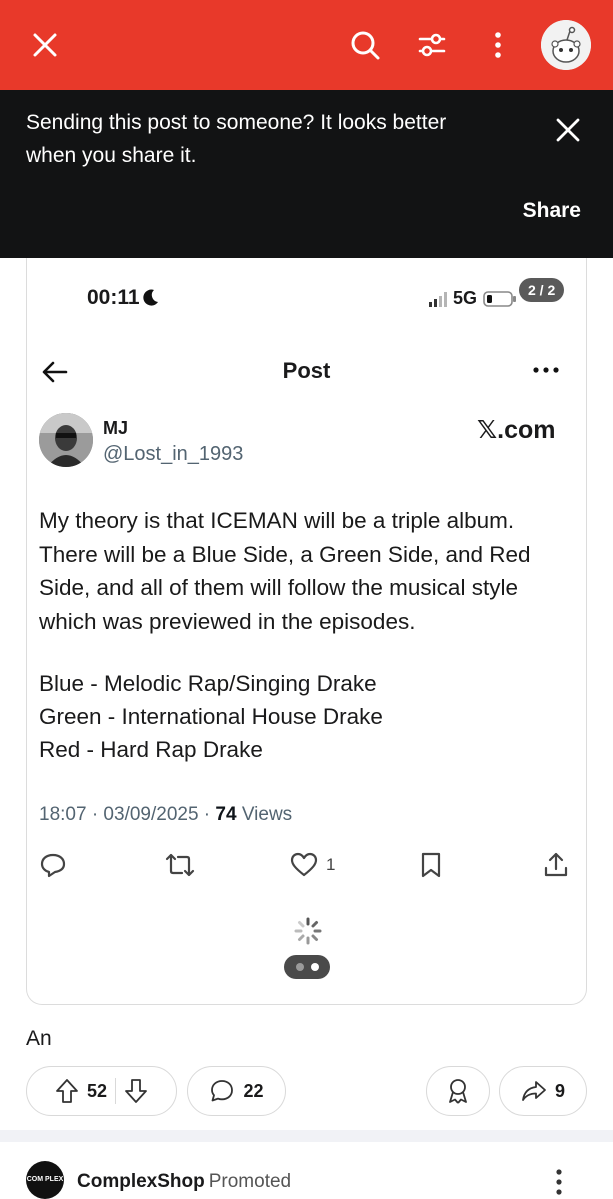 Image resolution: width=613 pixels, height=1199 pixels. I want to click on author-handle: @Lost_in_1993, so click(173, 454).